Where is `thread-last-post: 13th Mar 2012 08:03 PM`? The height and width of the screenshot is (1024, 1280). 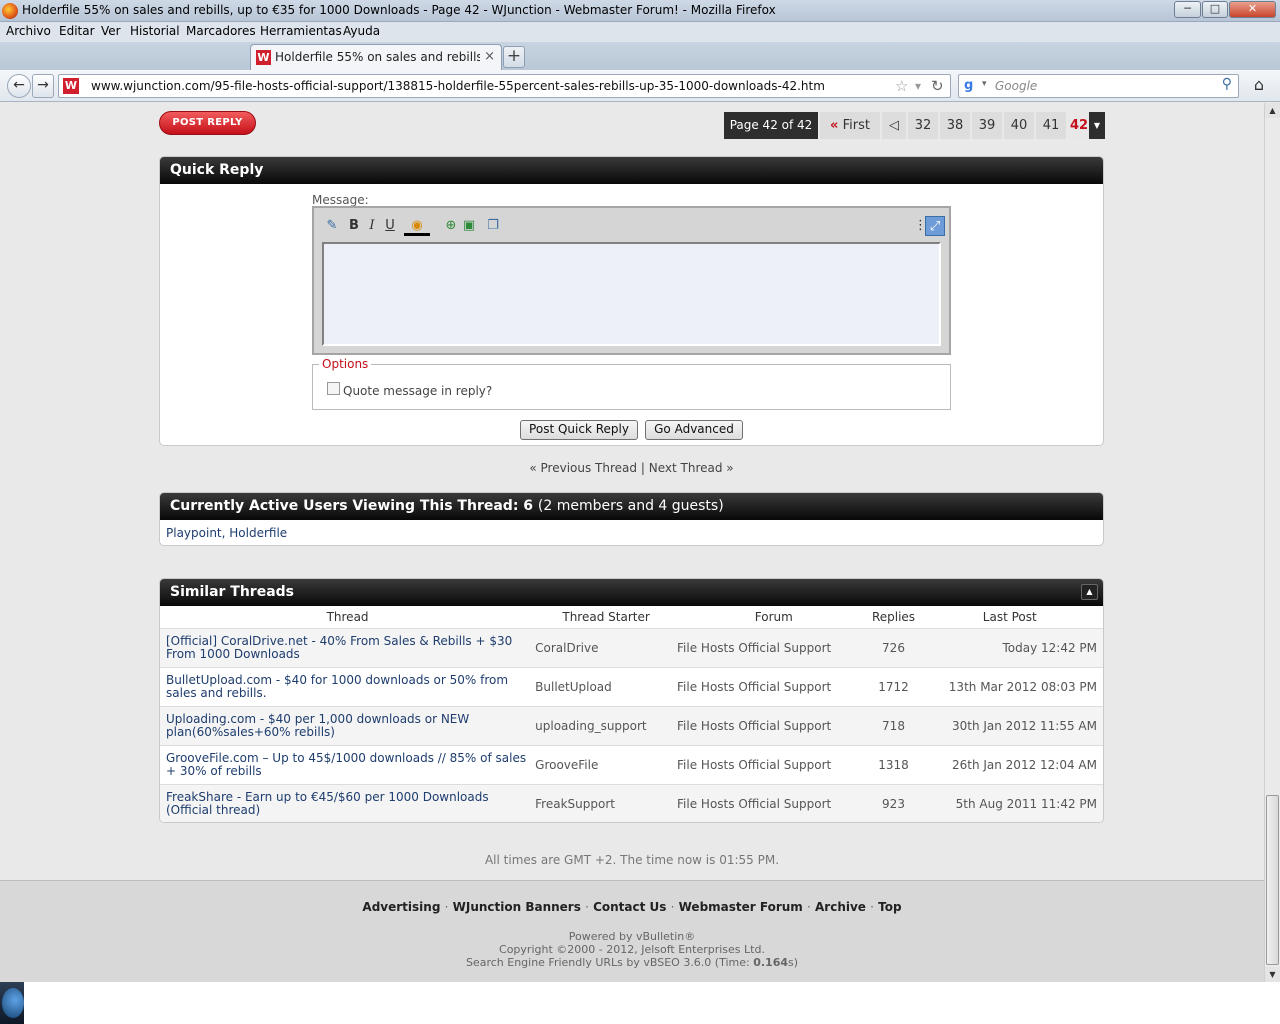 thread-last-post: 13th Mar 2012 08:03 PM is located at coordinates (1009, 687).